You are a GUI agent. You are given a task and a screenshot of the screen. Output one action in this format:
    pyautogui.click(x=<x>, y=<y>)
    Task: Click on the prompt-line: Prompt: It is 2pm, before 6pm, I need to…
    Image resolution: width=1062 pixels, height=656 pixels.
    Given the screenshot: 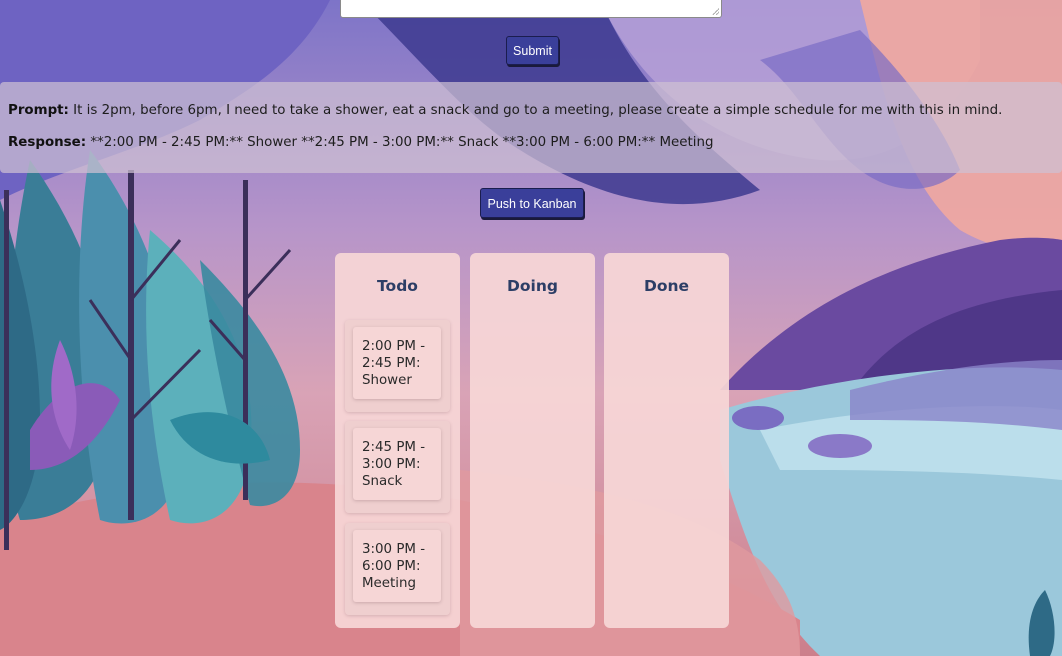 What is the action you would take?
    pyautogui.click(x=531, y=111)
    